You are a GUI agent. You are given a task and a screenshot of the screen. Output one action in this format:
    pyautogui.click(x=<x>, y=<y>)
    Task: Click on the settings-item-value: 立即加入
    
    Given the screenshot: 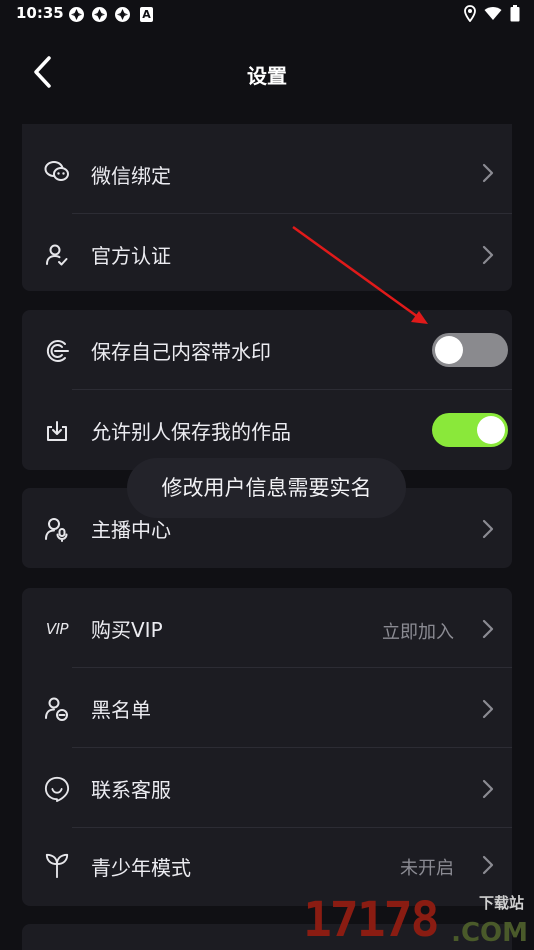 What is the action you would take?
    pyautogui.click(x=418, y=632)
    